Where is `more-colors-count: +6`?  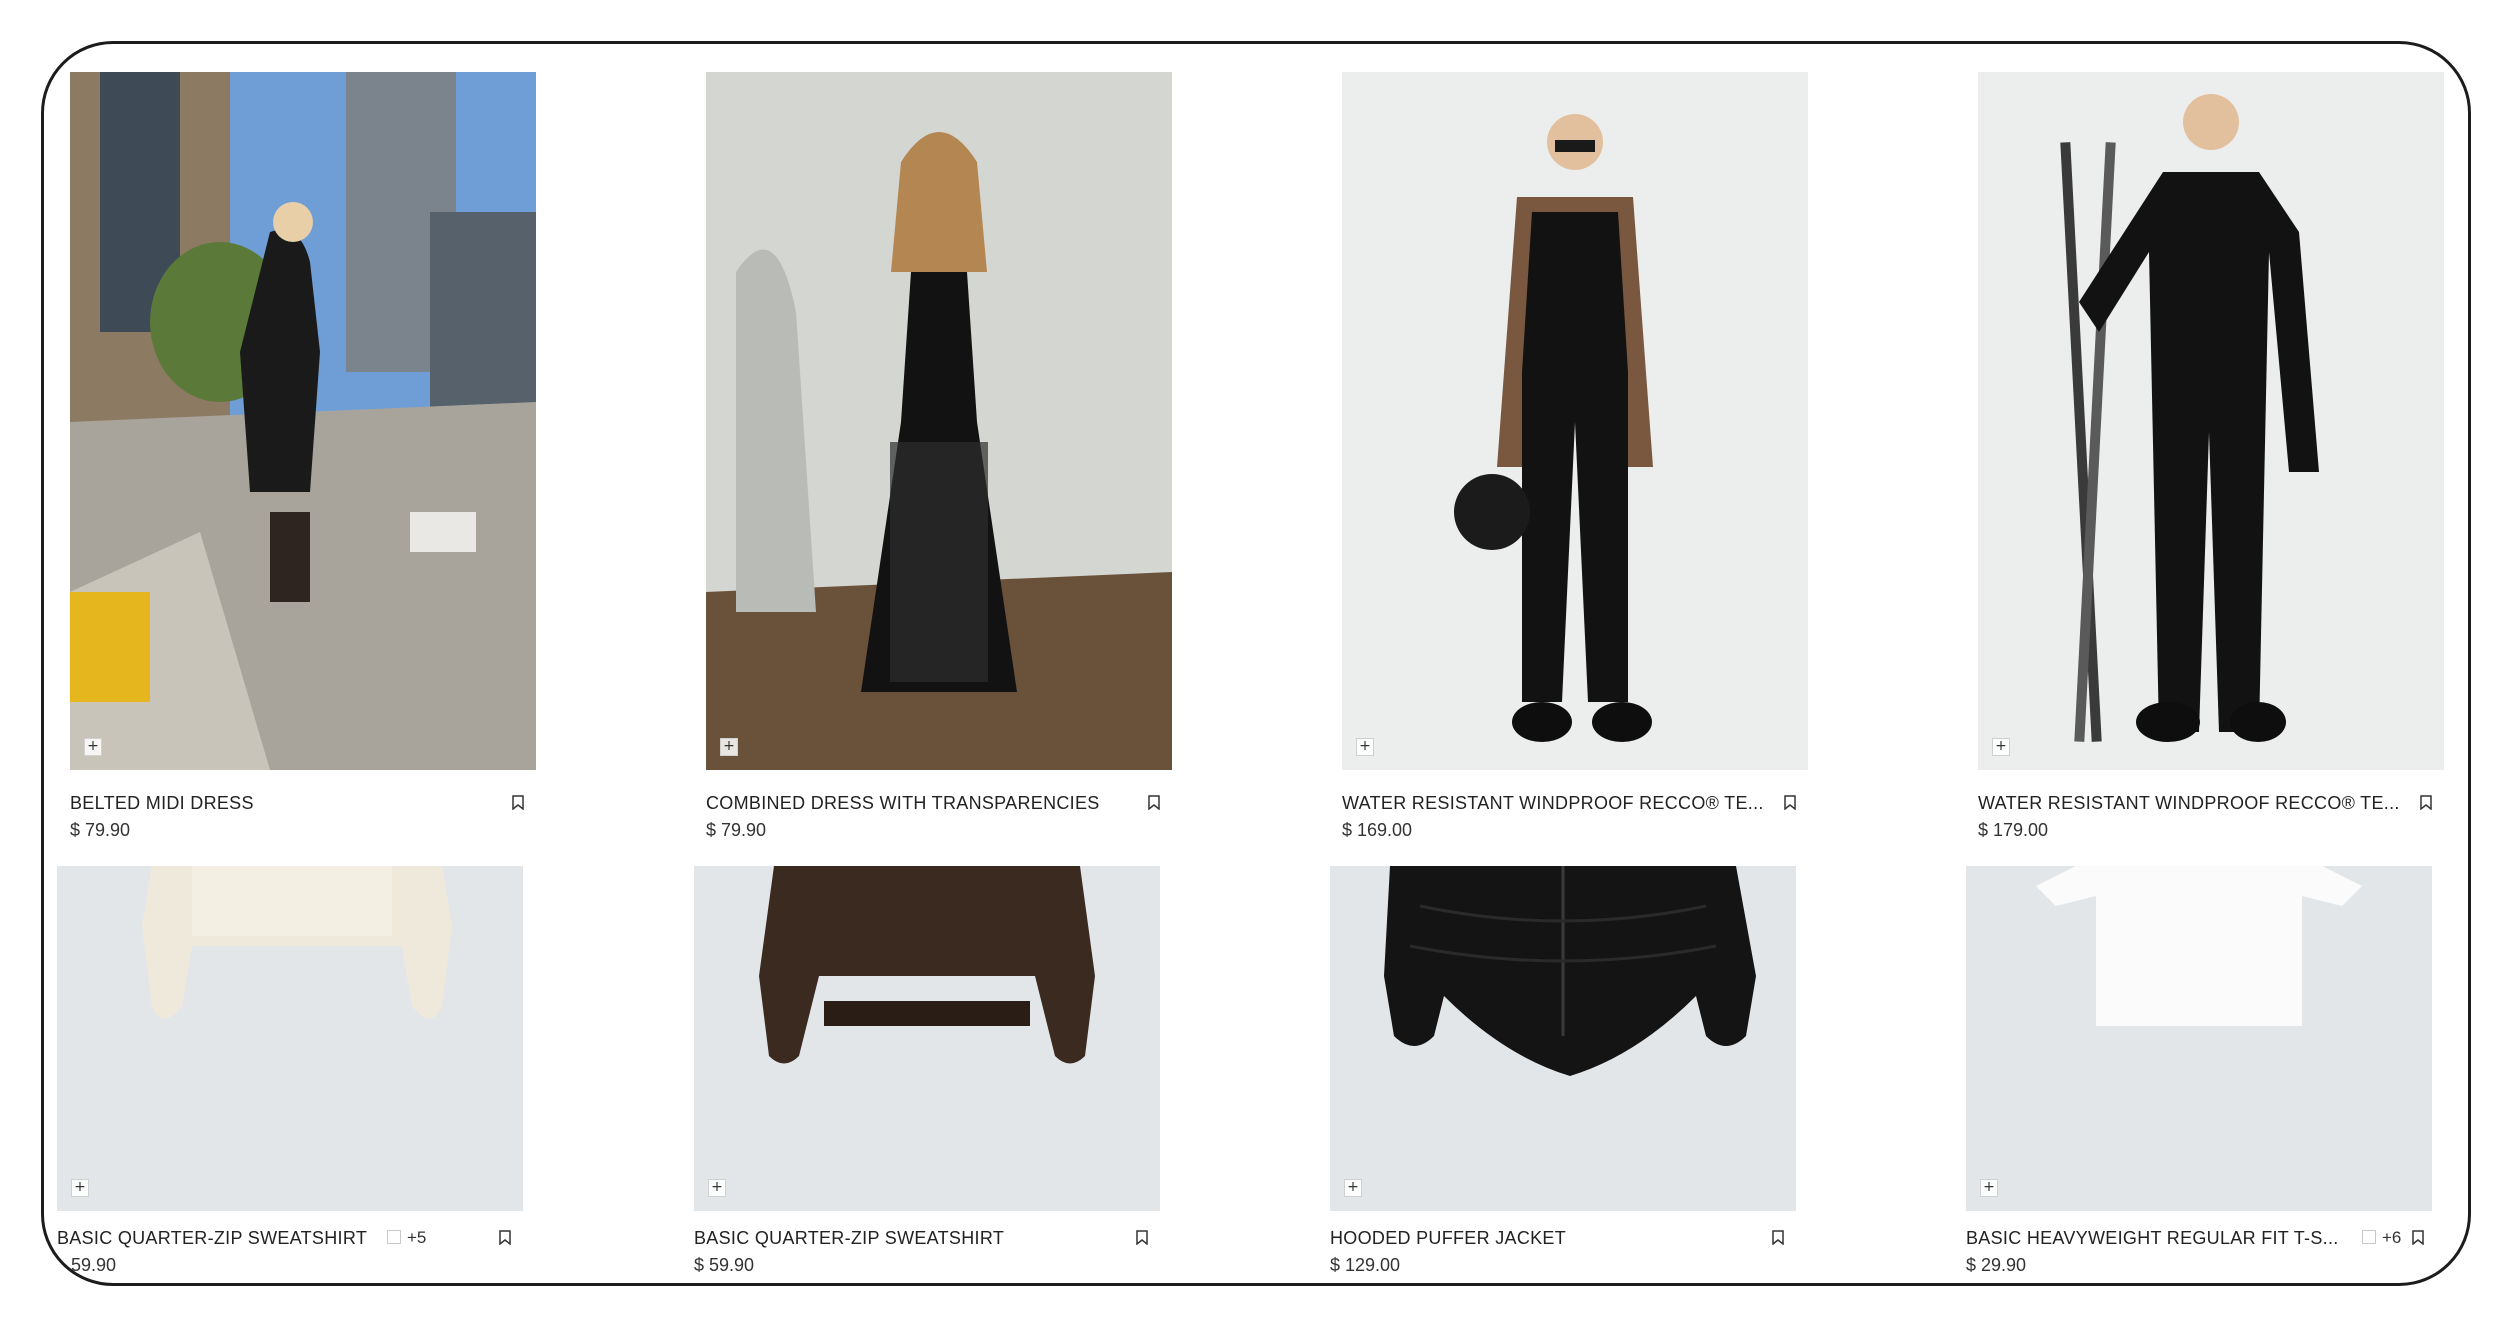 more-colors-count: +6 is located at coordinates (2392, 1237).